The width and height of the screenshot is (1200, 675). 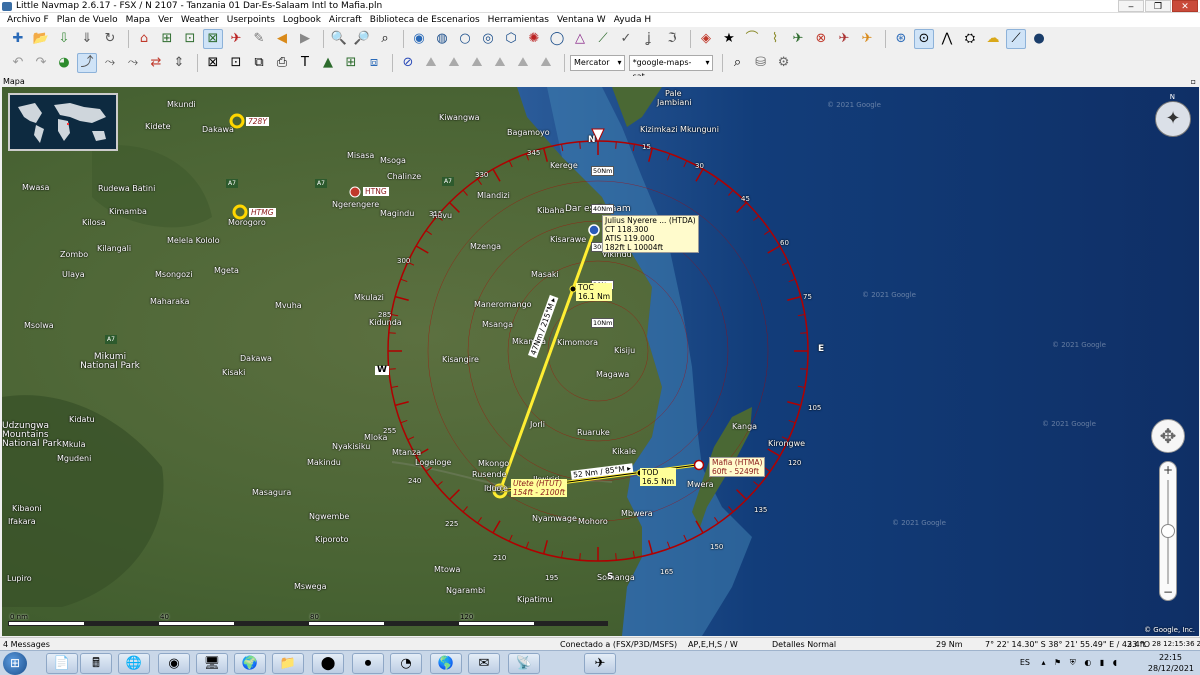 What do you see at coordinates (419, 39) in the screenshot?
I see `airport-filter-icon: ◉` at bounding box center [419, 39].